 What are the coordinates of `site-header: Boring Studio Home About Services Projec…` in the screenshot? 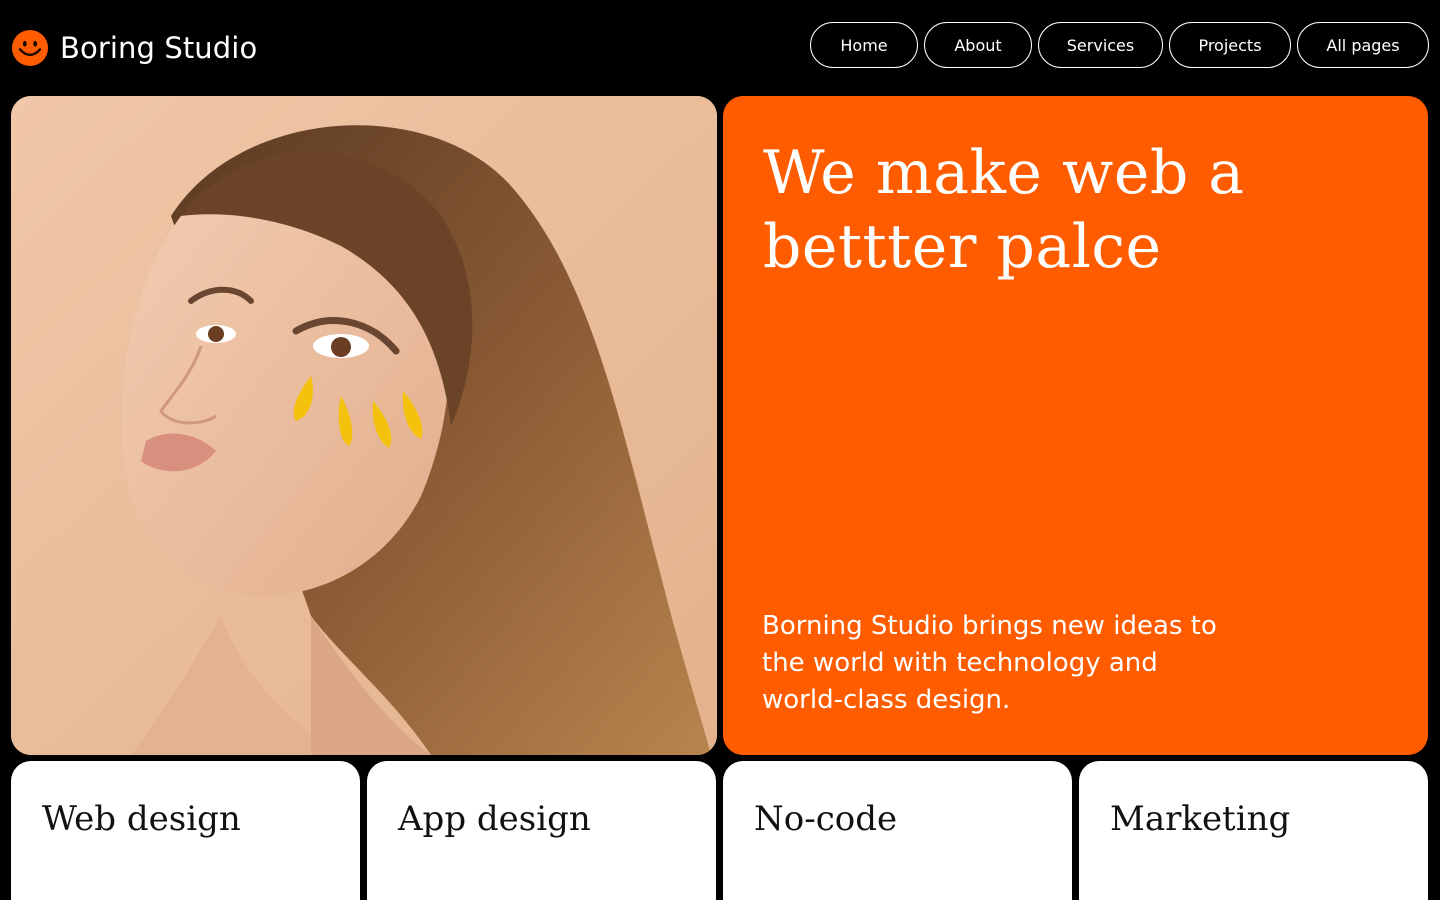 It's located at (720, 48).